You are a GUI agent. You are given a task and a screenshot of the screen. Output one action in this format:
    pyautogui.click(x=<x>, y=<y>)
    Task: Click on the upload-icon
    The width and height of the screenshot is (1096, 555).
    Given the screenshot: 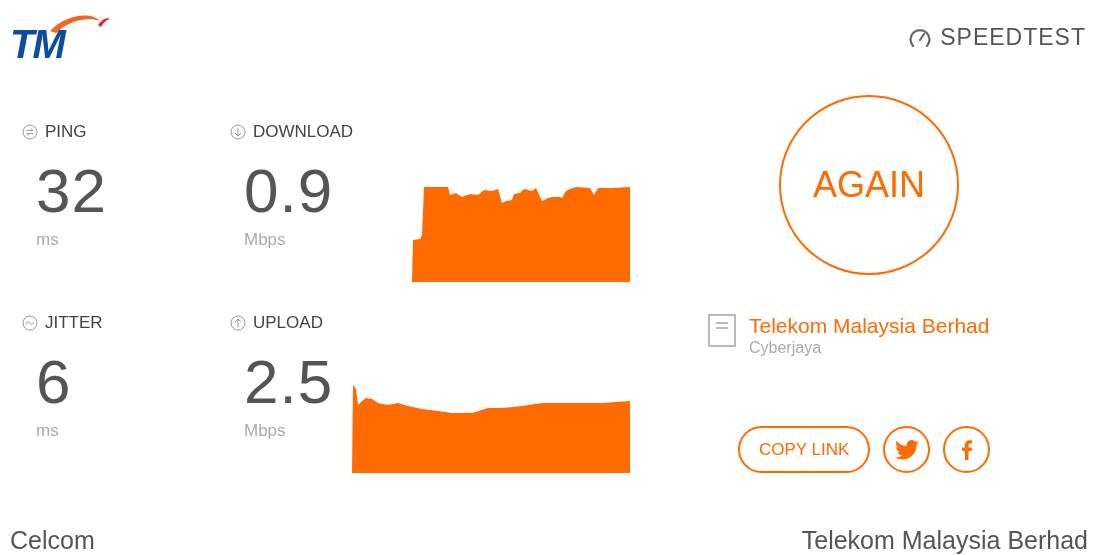 What is the action you would take?
    pyautogui.click(x=238, y=323)
    